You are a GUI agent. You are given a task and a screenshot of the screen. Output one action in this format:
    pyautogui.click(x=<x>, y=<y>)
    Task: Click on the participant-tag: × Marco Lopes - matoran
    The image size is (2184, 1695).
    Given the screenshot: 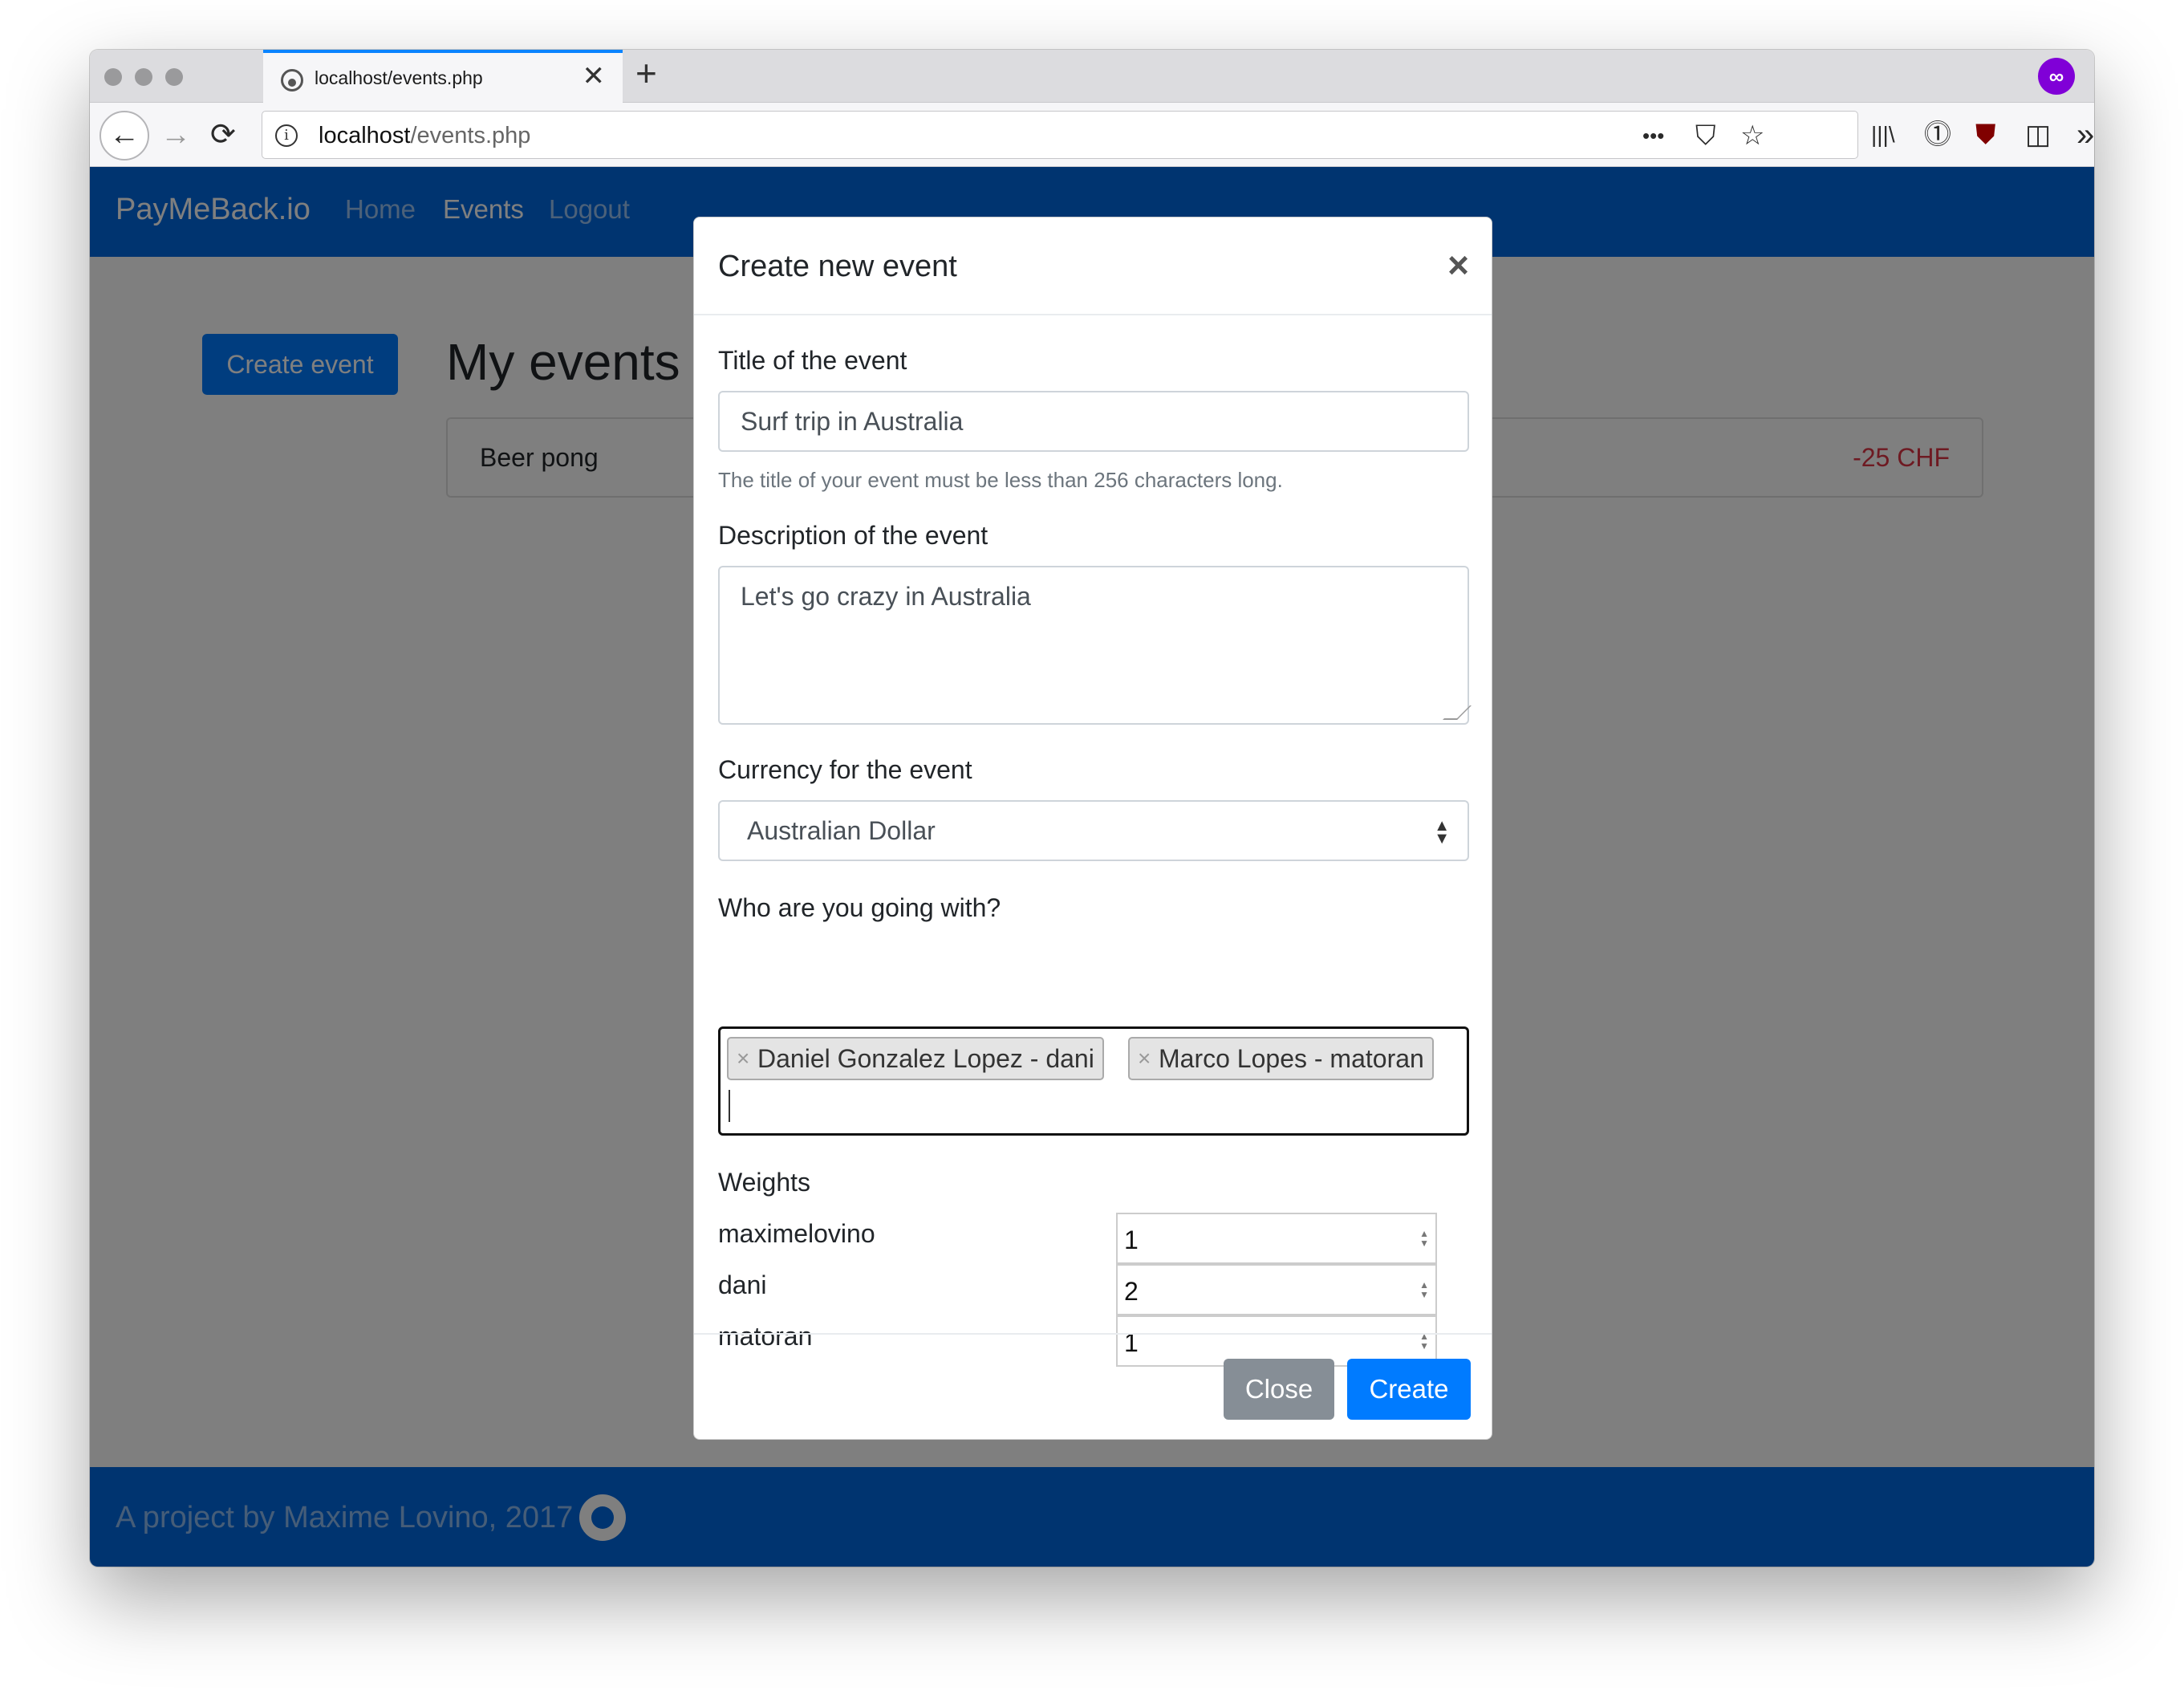 What is the action you would take?
    pyautogui.click(x=1281, y=1058)
    